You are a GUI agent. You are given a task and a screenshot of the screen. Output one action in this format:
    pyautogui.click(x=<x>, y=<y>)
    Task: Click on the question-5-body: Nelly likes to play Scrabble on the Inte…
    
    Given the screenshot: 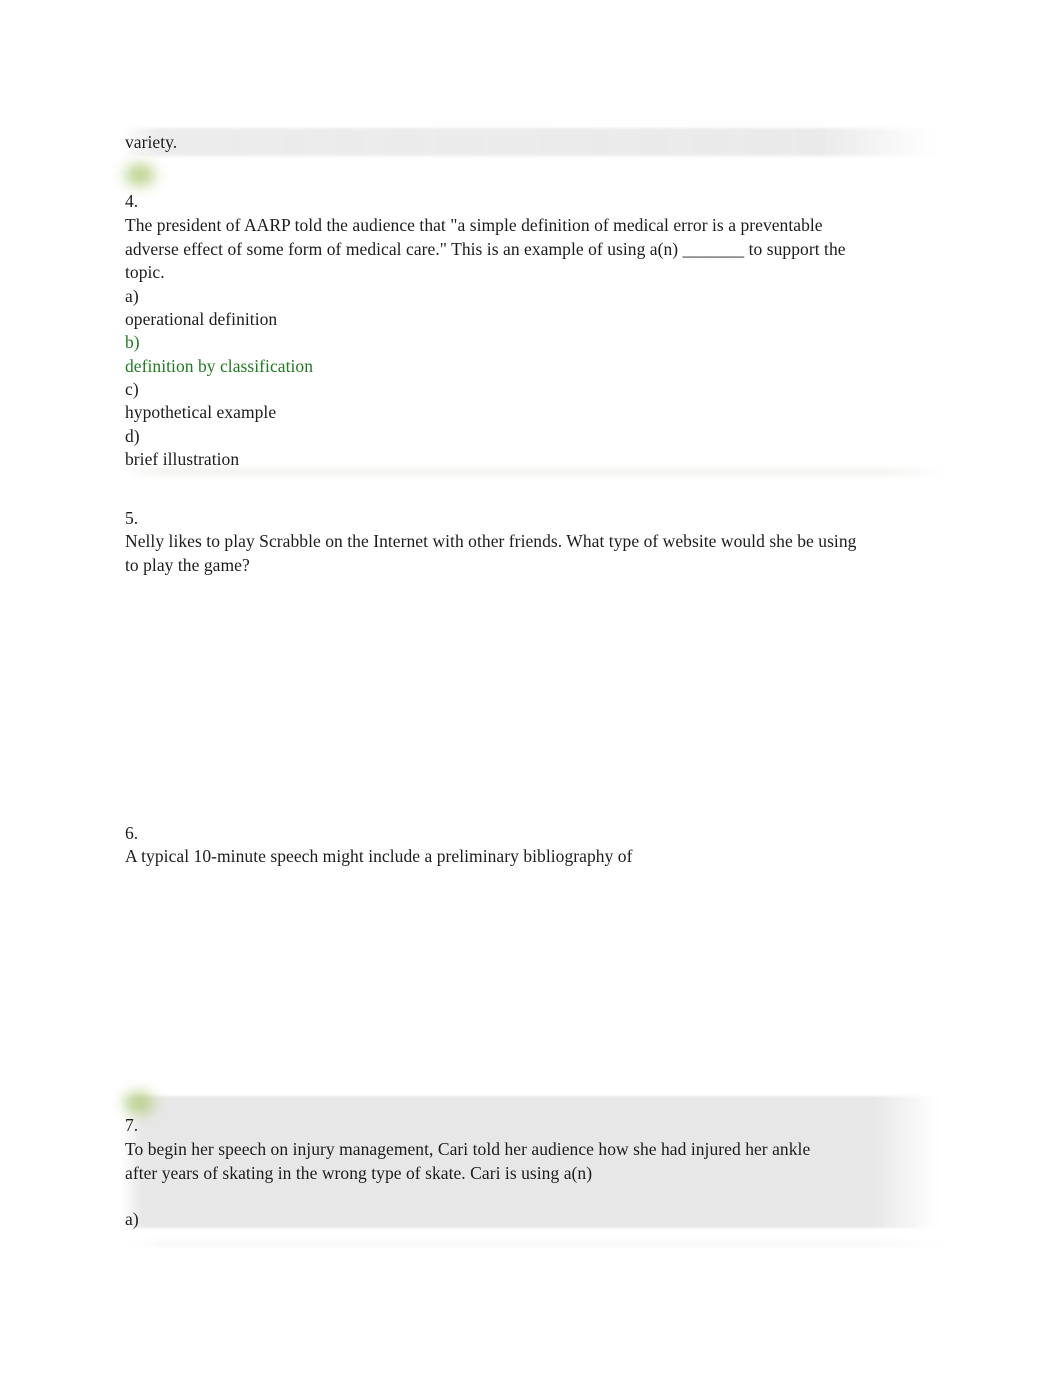 What is the action you would take?
    pyautogui.click(x=491, y=553)
    